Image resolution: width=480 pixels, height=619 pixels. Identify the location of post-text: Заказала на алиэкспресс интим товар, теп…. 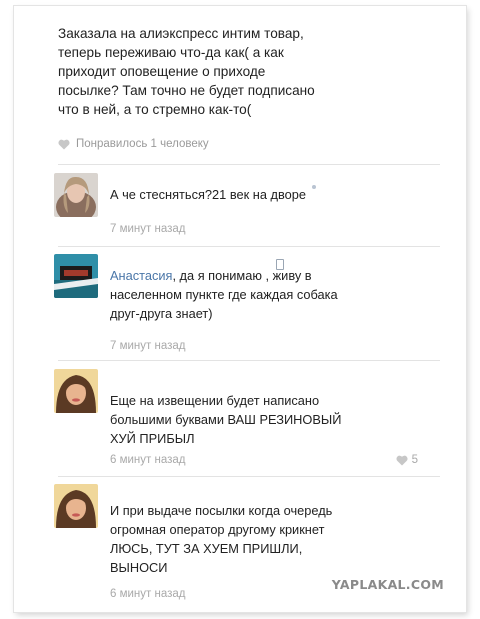
(186, 71).